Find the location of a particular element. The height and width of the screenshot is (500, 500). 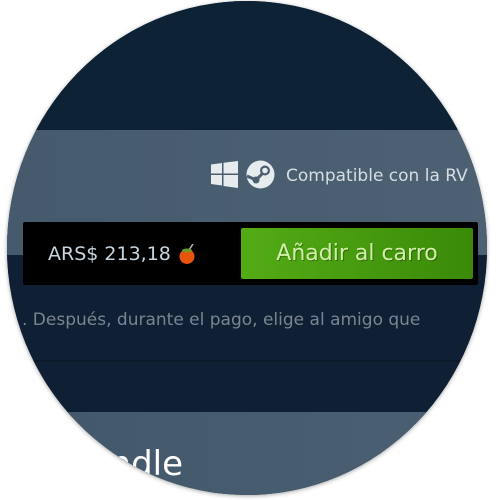

price-display: ARS$ 213,18 is located at coordinates (121, 253).